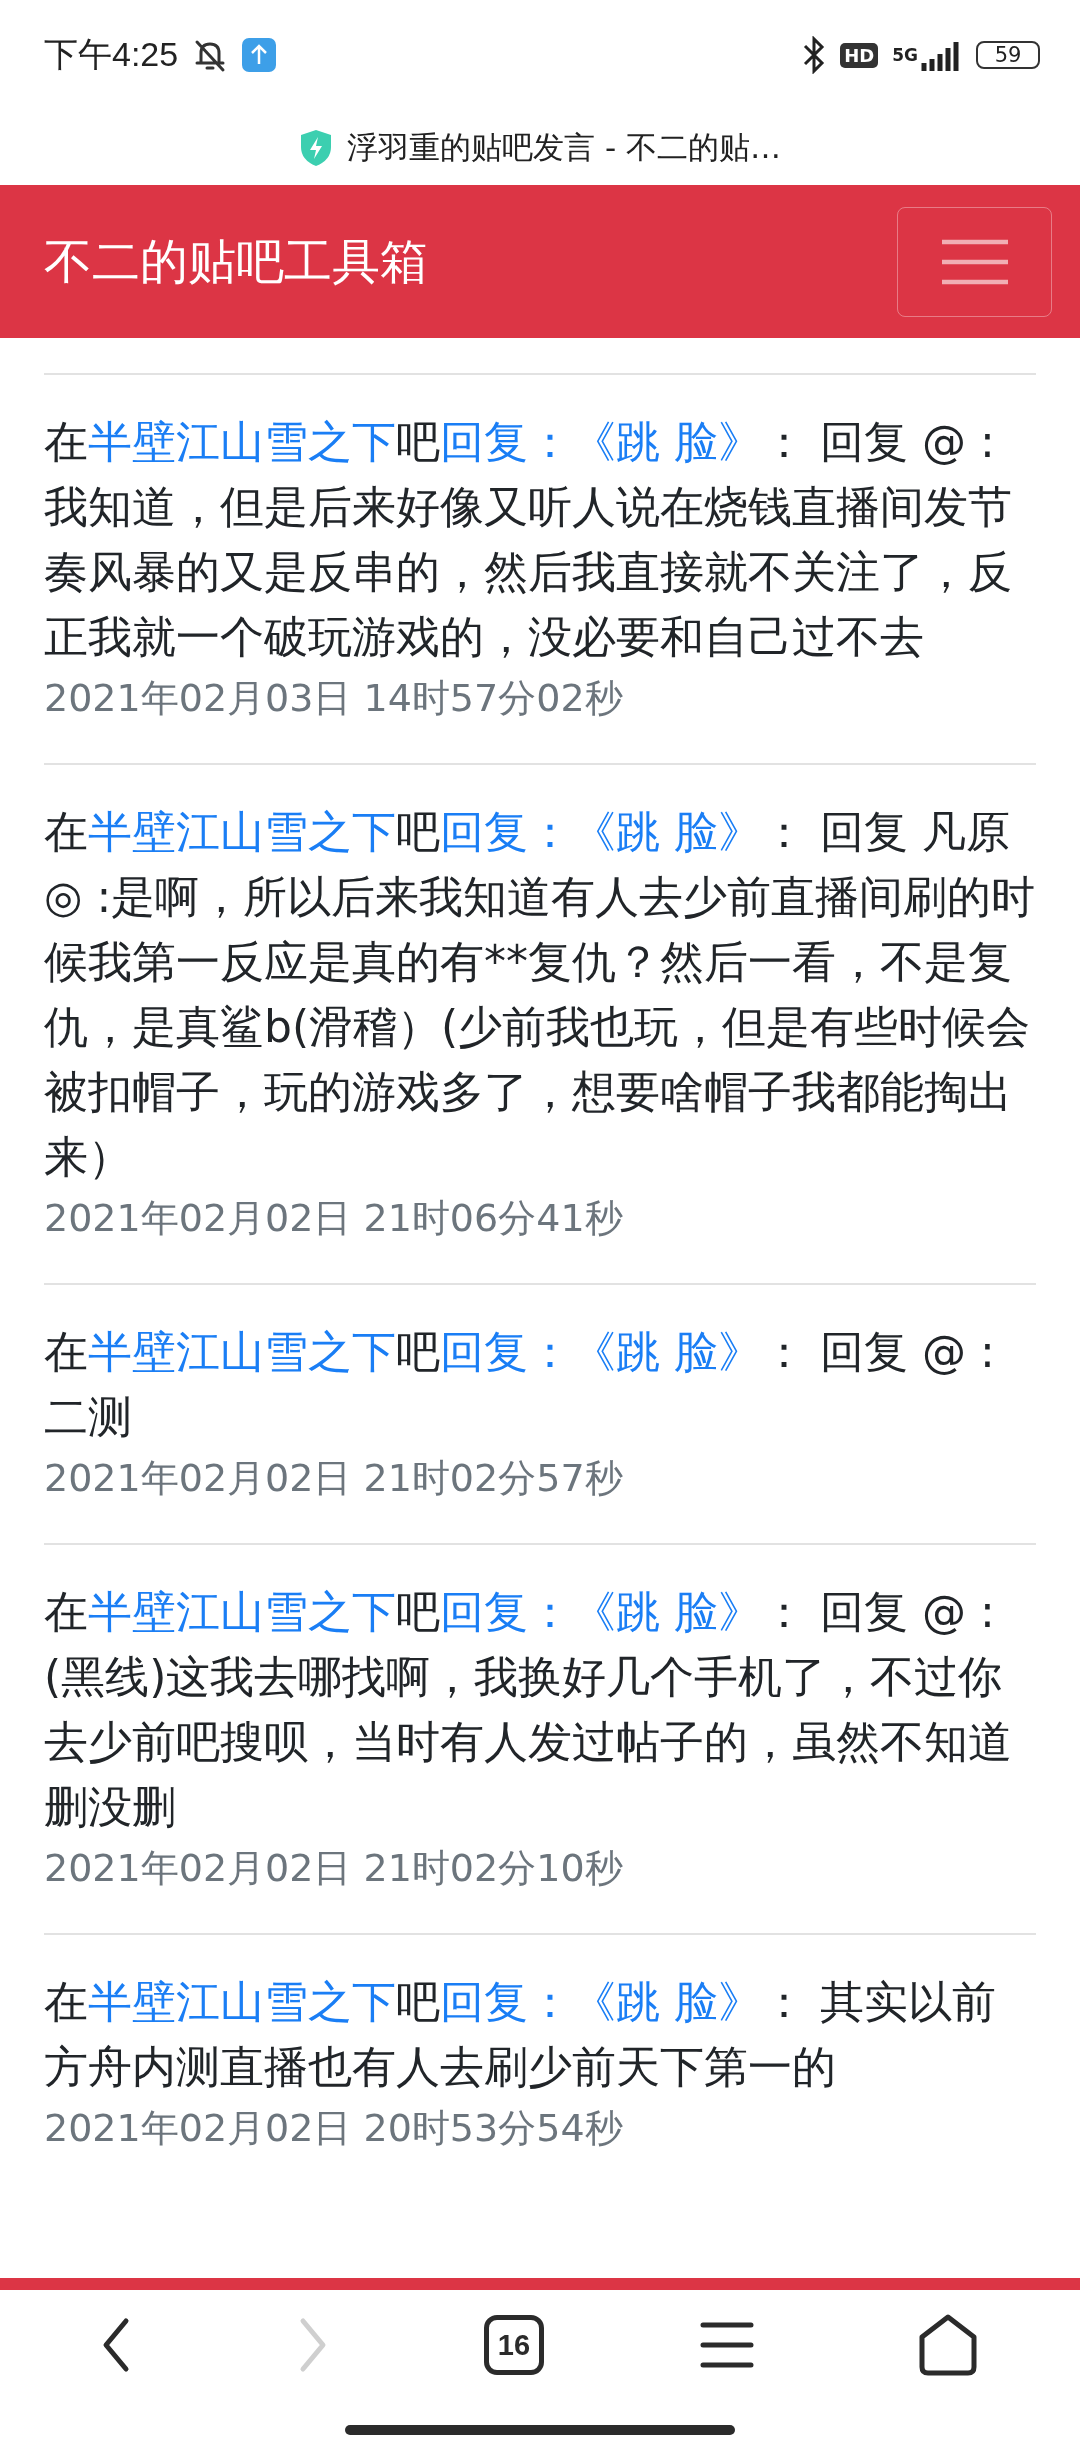  I want to click on post-text: 在半壁江山雪之下吧回复：《跳 脸》： 回复 @ :我知道，但是后来好像又听人说在烧钱直播间发节奏风暴的又是反串的，然后我直接就不关注了，反正我就一个破玩游戏的，没必要和自己过不去, so click(528, 539).